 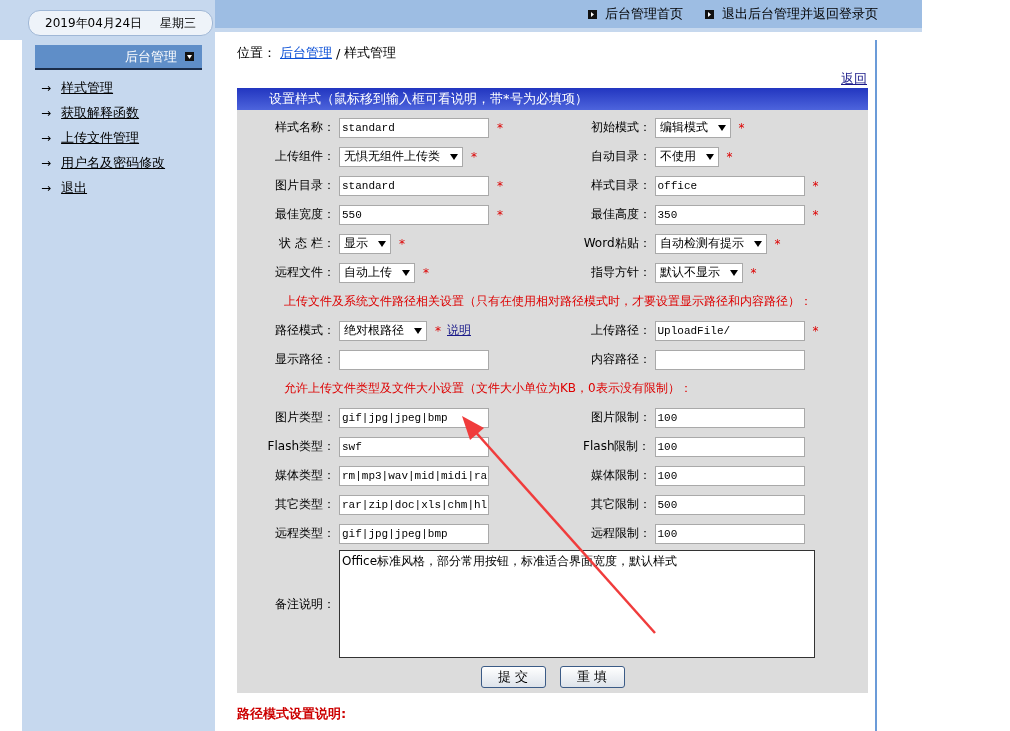 What do you see at coordinates (616, 446) in the screenshot?
I see `field-label: Flash限制：` at bounding box center [616, 446].